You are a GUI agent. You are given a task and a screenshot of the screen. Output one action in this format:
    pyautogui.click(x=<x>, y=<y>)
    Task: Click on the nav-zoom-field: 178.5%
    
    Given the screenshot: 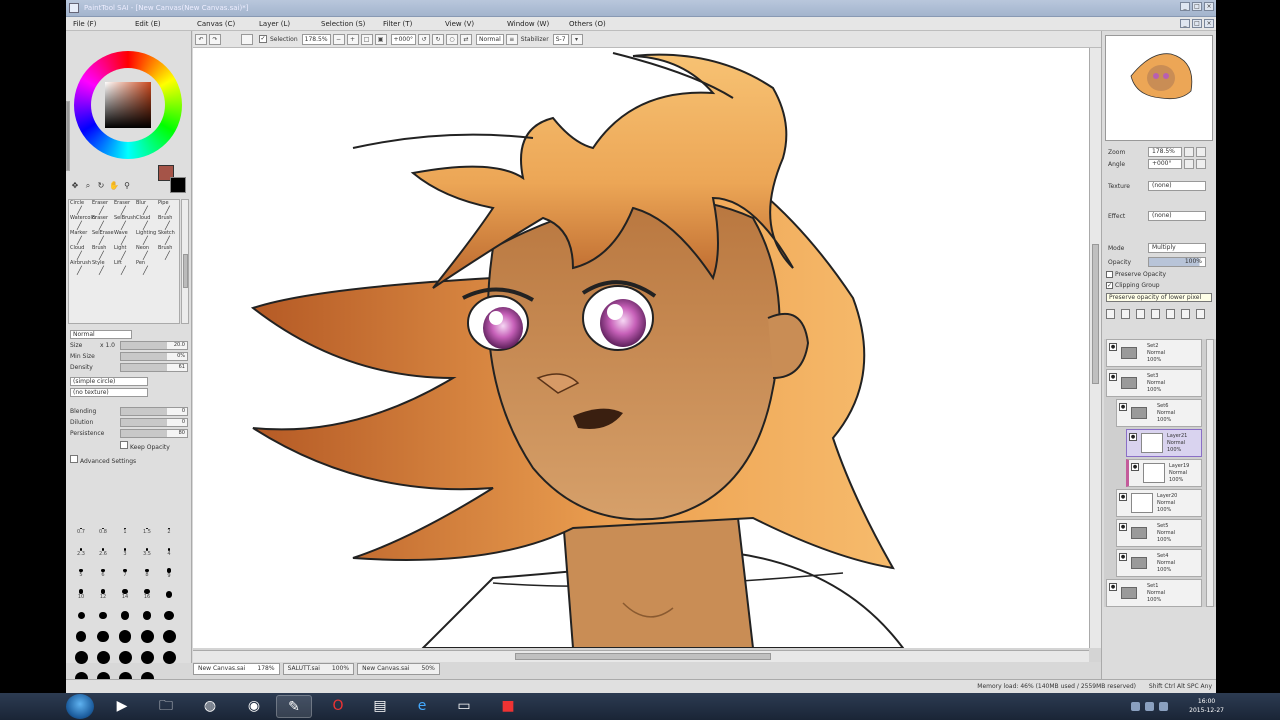 What is the action you would take?
    pyautogui.click(x=1165, y=152)
    